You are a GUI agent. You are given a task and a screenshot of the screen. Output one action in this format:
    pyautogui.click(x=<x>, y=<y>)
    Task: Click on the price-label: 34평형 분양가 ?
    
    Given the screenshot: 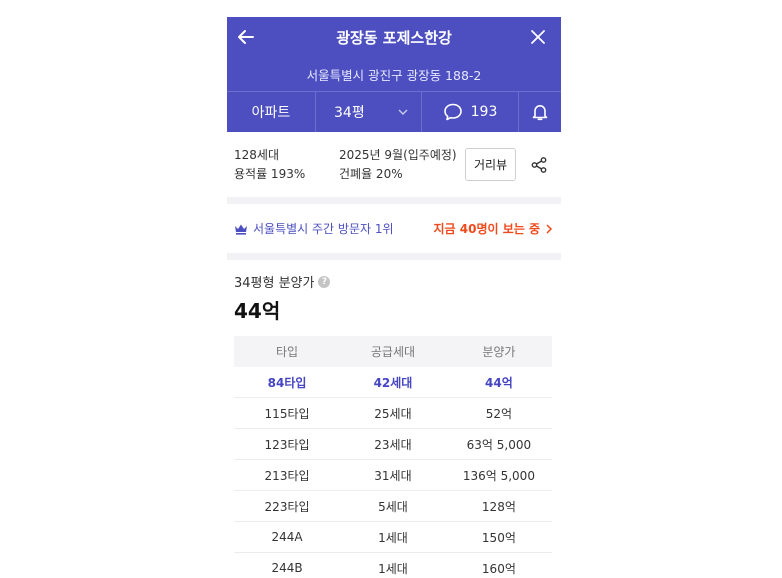 What is the action you would take?
    pyautogui.click(x=394, y=281)
    